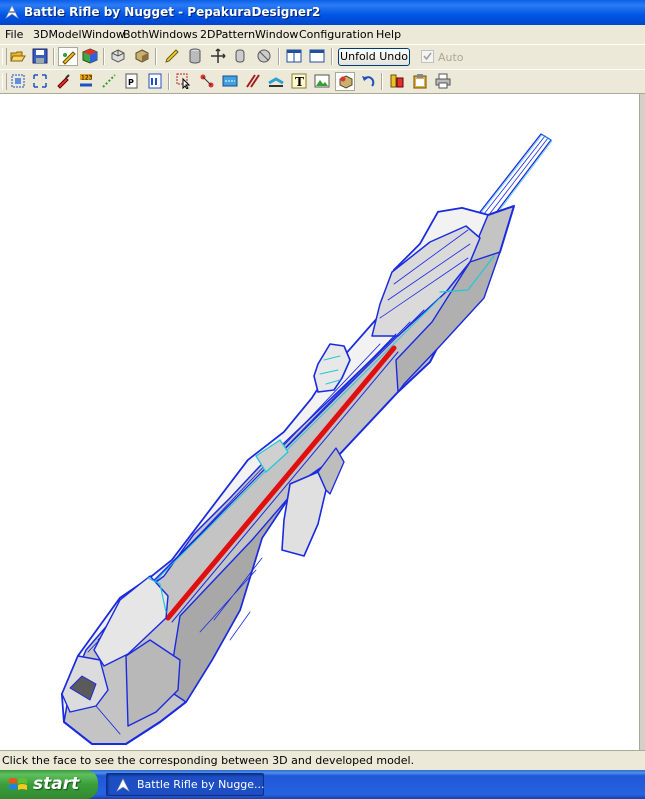  I want to click on wireframe-box-icon, so click(118, 56).